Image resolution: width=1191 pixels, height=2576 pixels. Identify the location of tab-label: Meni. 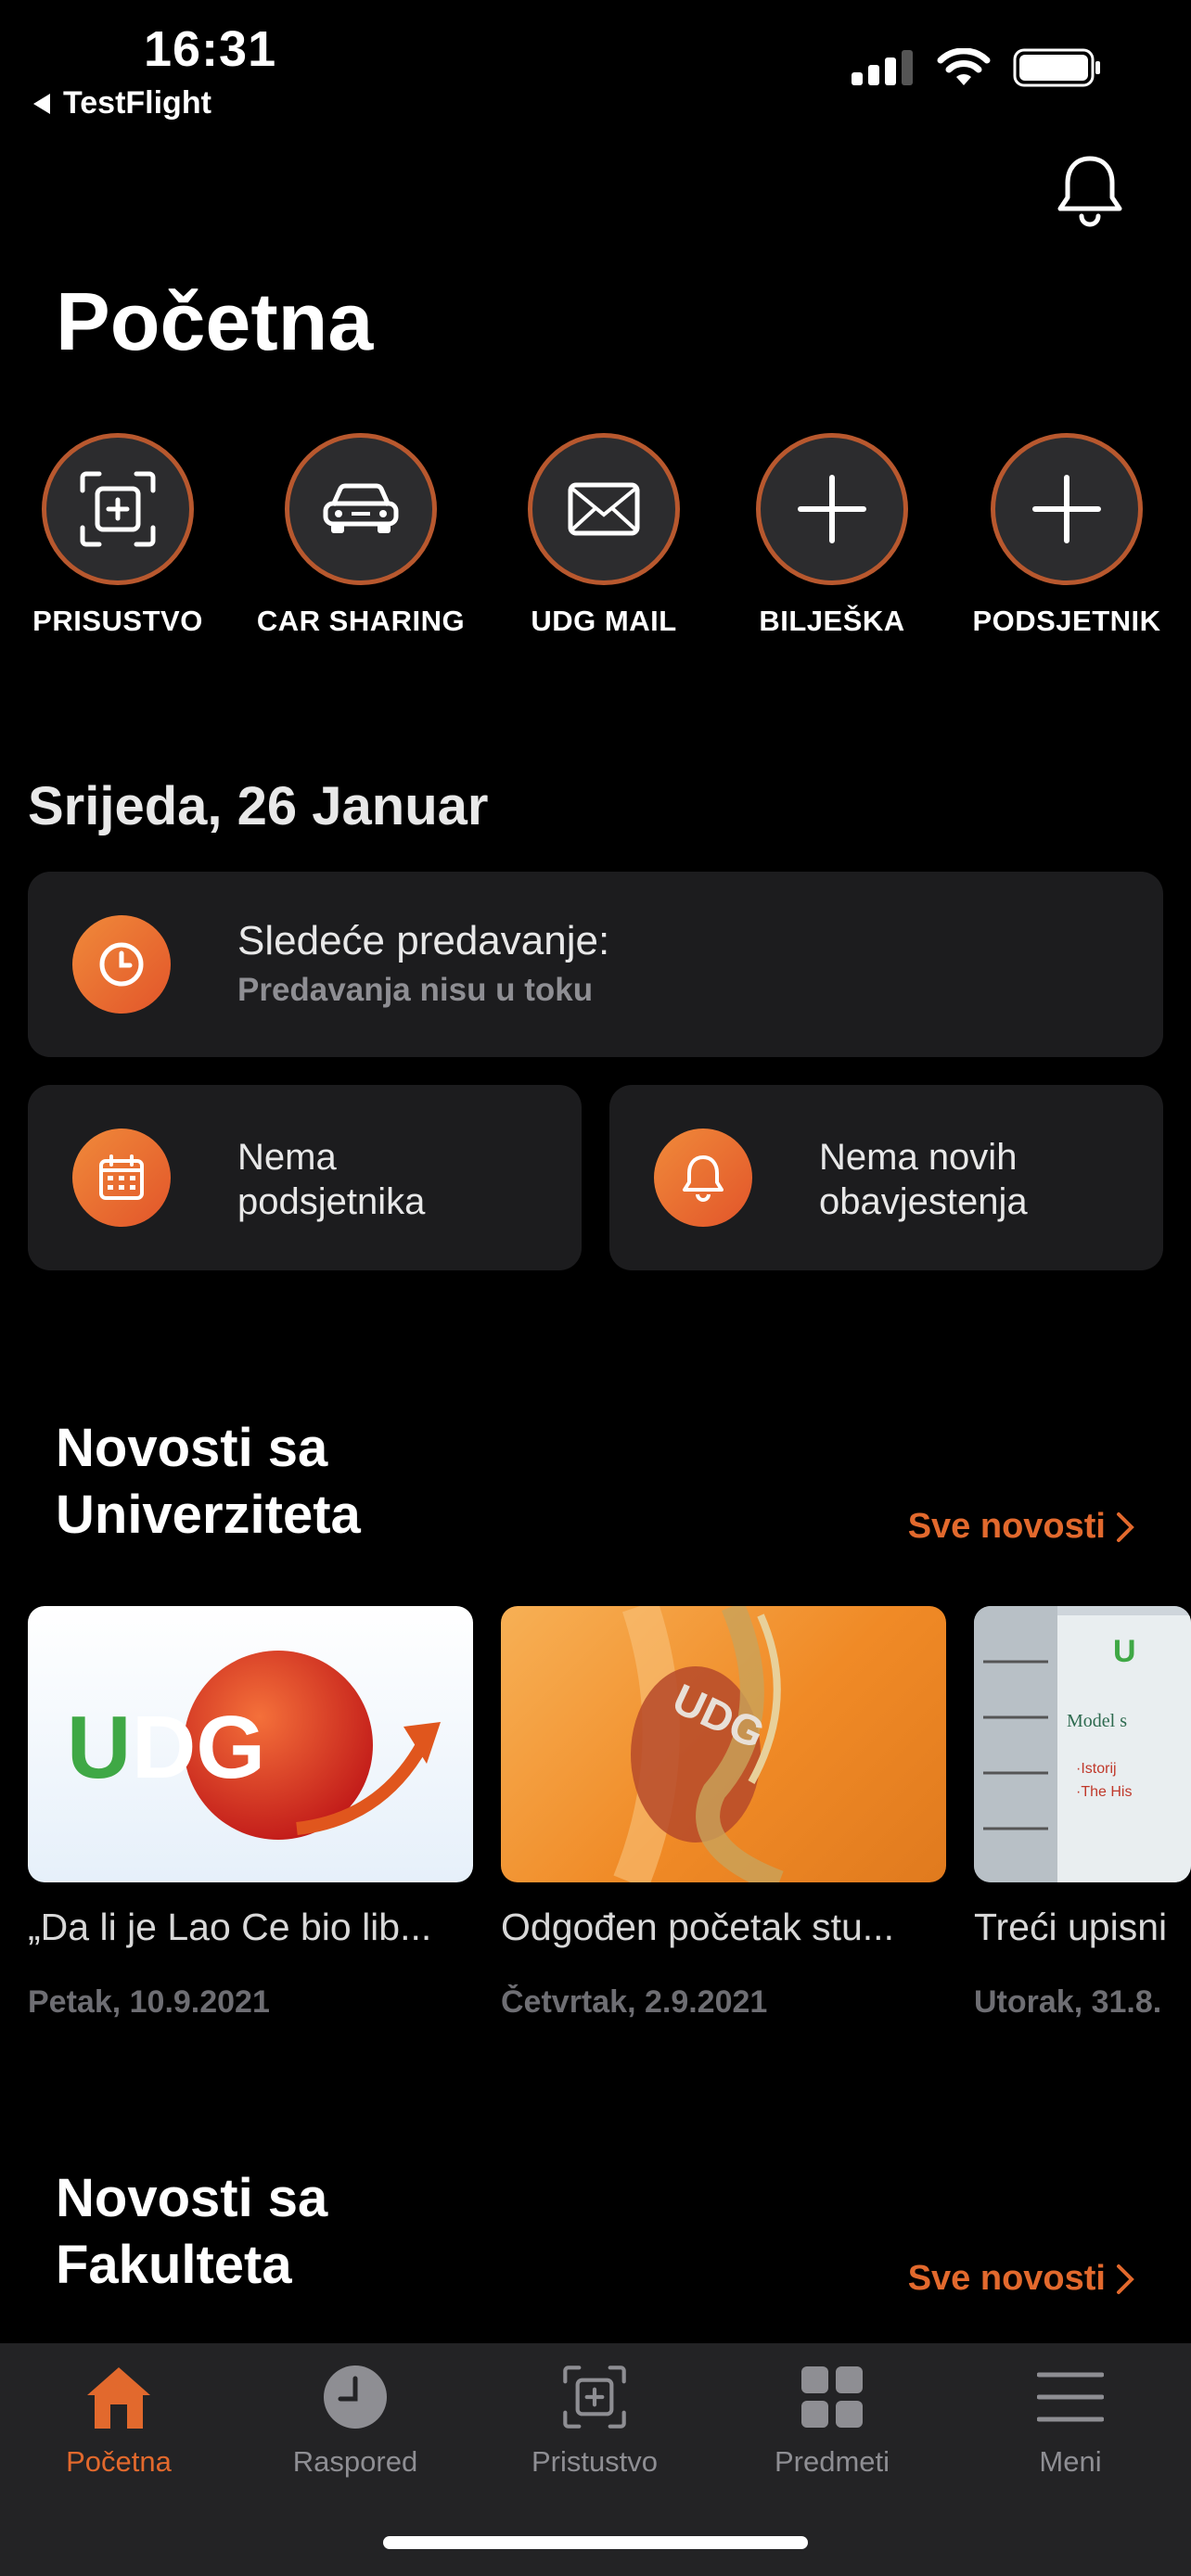
(1070, 2461).